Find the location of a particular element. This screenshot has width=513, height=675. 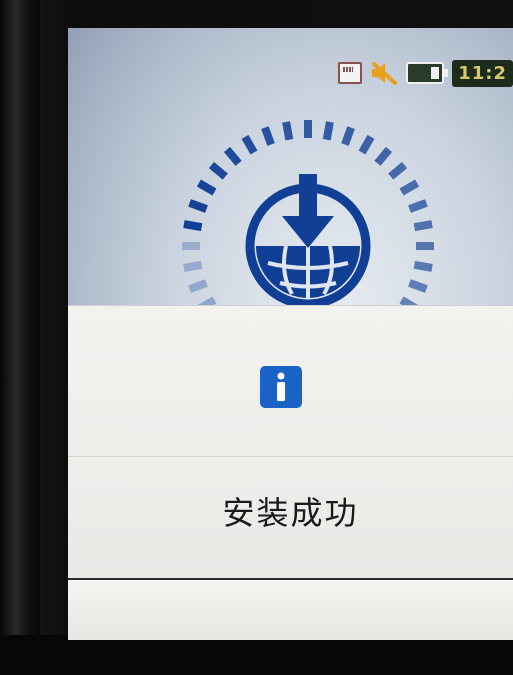

status-clock: 11:2 is located at coordinates (482, 73).